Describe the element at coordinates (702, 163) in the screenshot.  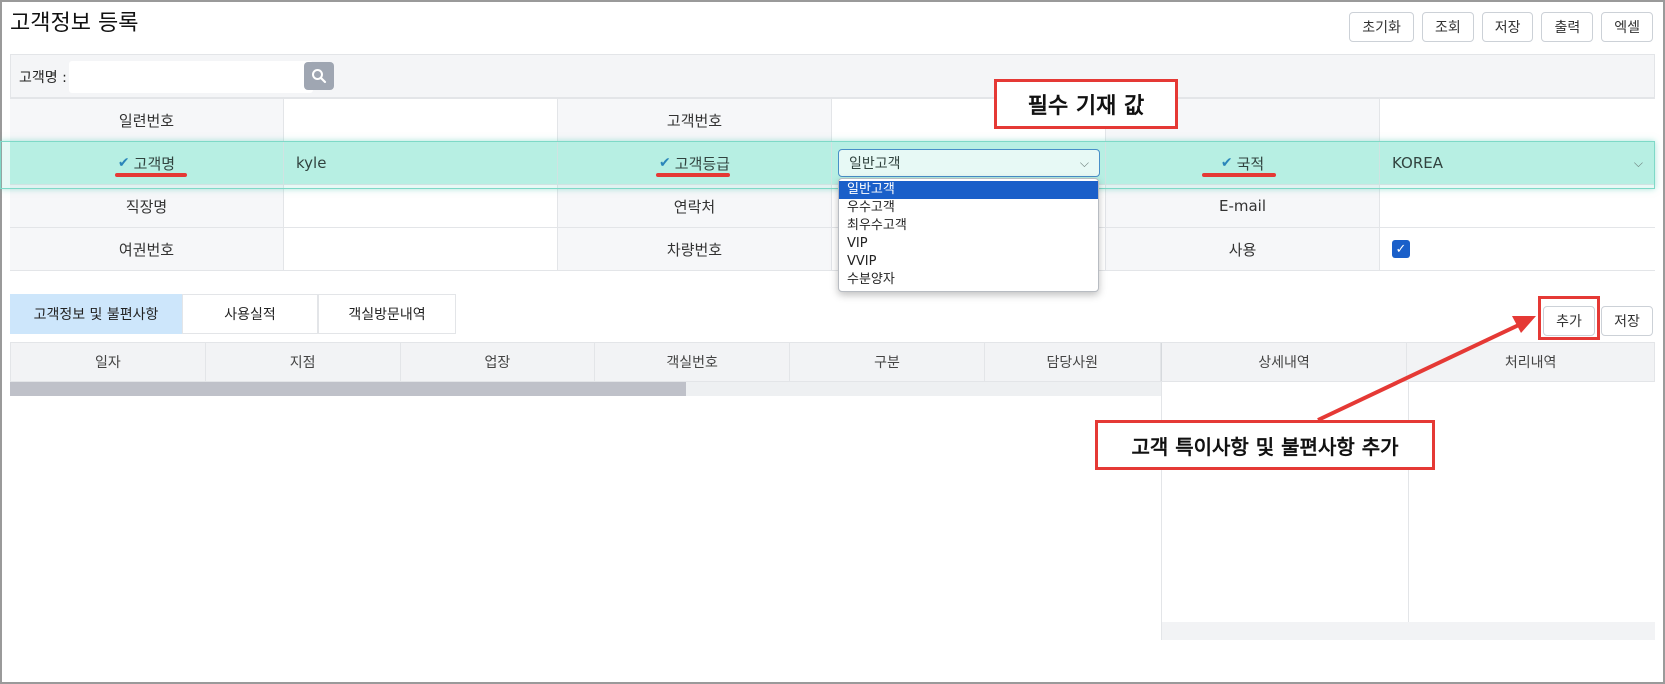
I see `customer-grade-label: 고객등급` at that location.